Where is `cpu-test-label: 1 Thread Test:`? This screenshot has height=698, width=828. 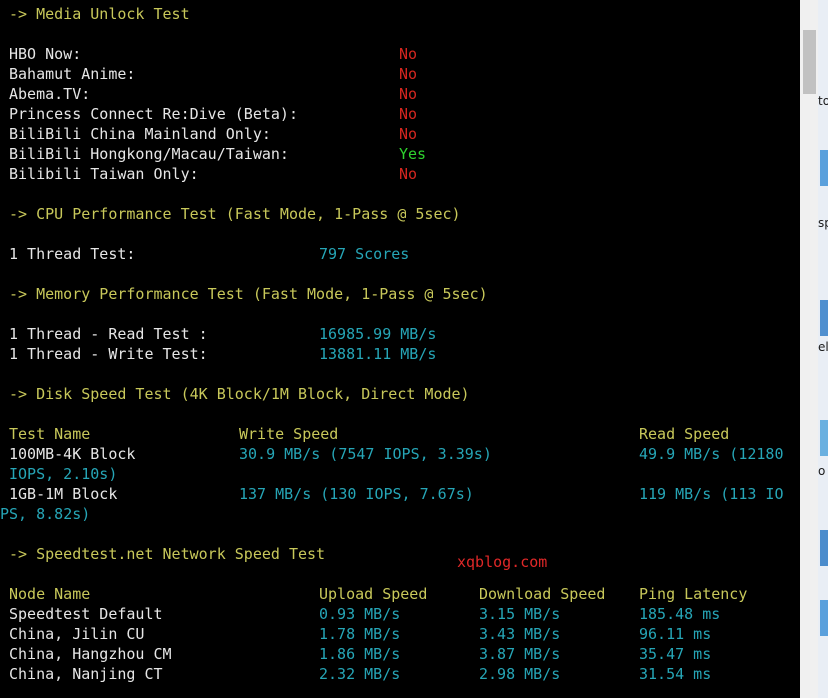 cpu-test-label: 1 Thread Test: is located at coordinates (72, 254).